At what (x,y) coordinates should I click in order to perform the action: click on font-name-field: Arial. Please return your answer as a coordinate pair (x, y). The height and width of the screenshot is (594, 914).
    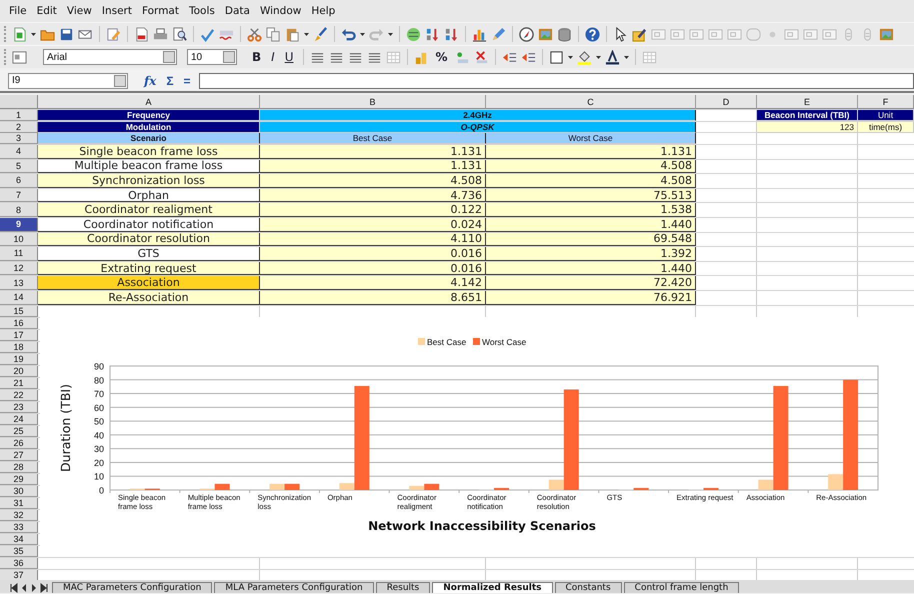
    Looking at the image, I should click on (110, 57).